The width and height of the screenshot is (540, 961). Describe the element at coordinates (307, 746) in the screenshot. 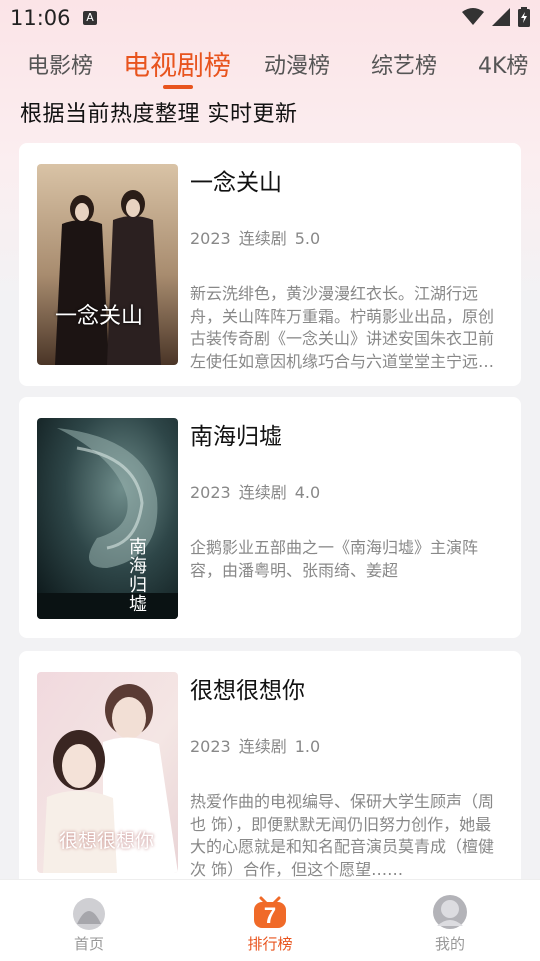

I see `card-score: 1.0` at that location.